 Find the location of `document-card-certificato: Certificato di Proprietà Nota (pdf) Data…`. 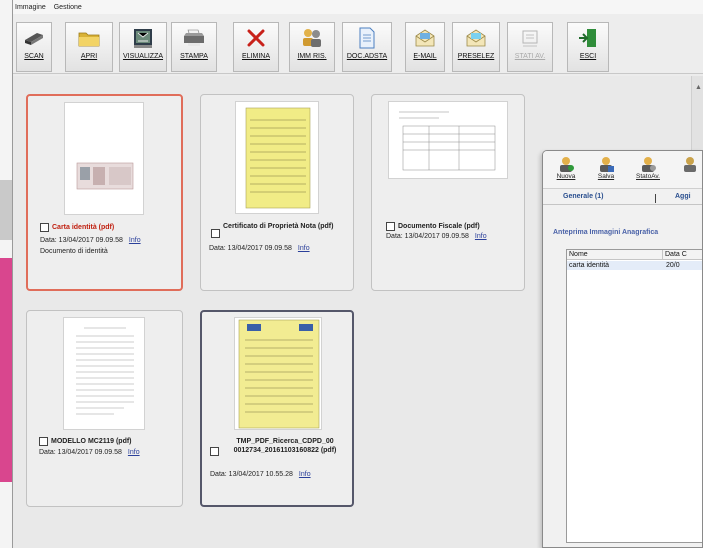

document-card-certificato: Certificato di Proprietà Nota (pdf) Data… is located at coordinates (277, 192).